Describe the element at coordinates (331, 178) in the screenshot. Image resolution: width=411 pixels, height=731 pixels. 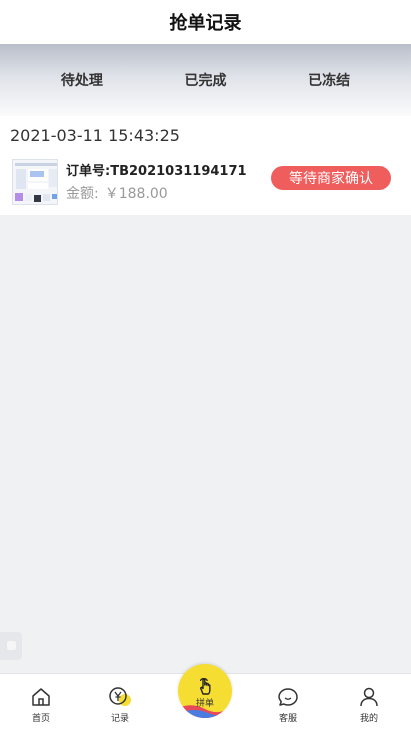
I see `status-badge: 等待商家确认` at that location.